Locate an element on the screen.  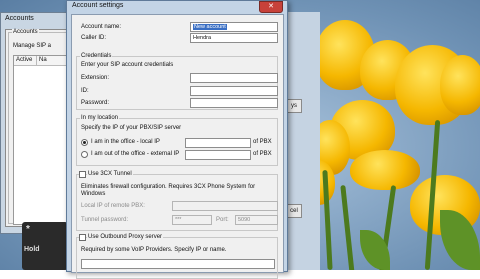
accounts-group-title: Accounts is located at coordinates (25, 32).